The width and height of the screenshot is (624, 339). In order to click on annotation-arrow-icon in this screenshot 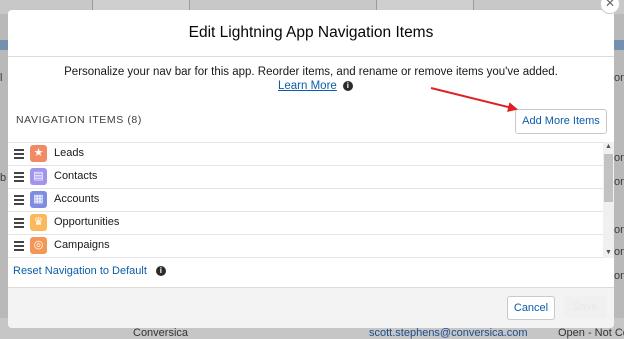, I will do `click(474, 99)`.